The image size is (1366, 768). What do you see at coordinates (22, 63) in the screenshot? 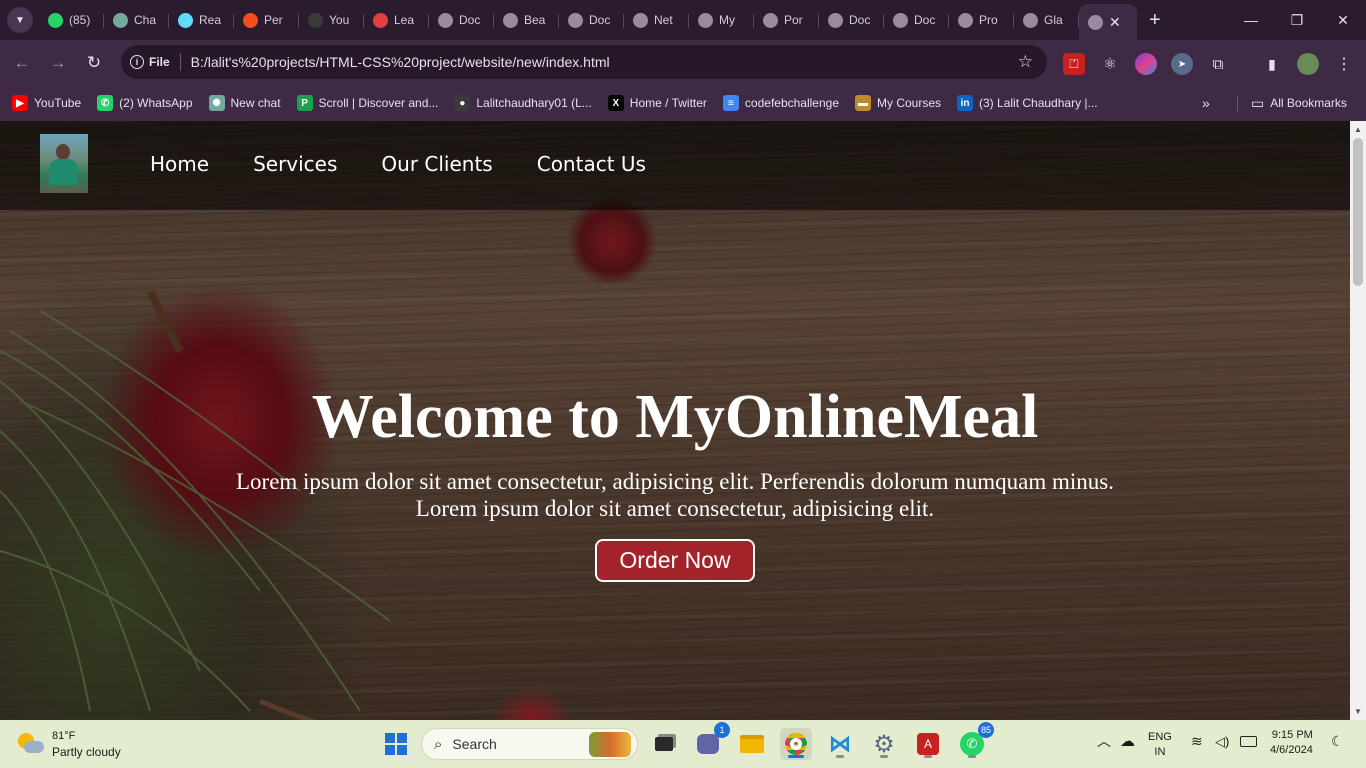
I see `back-button: ←` at bounding box center [22, 63].